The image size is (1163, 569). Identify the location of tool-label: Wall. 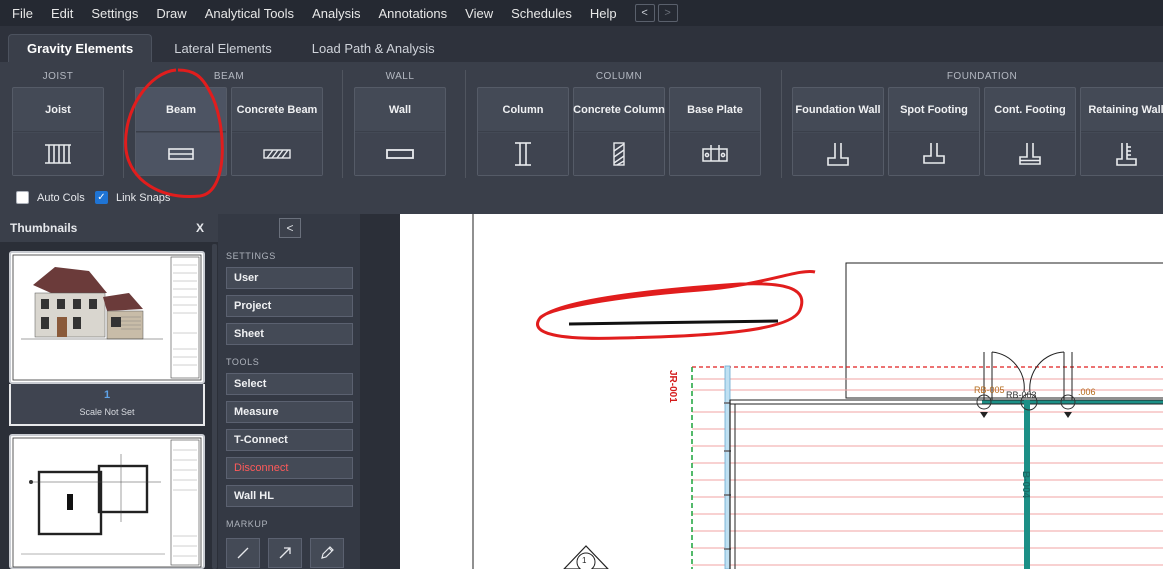
(400, 110).